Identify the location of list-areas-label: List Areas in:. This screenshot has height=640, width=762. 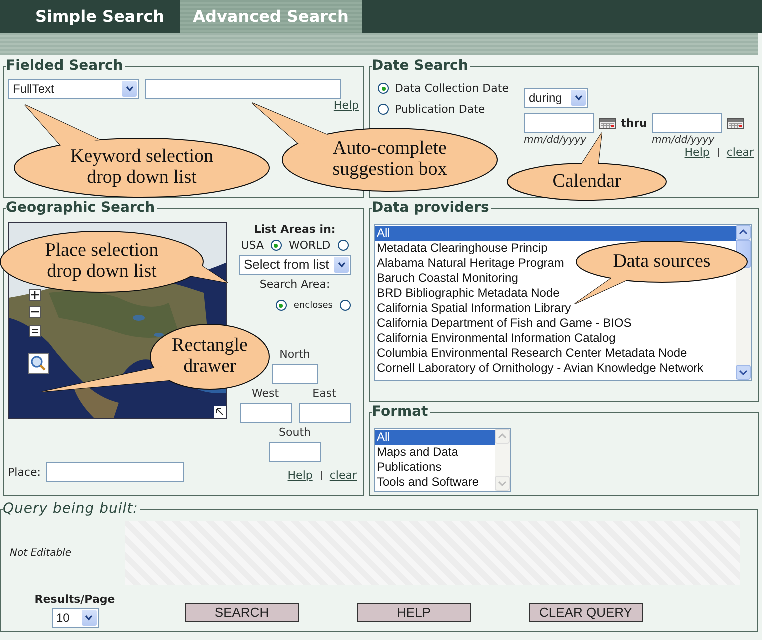
(295, 229).